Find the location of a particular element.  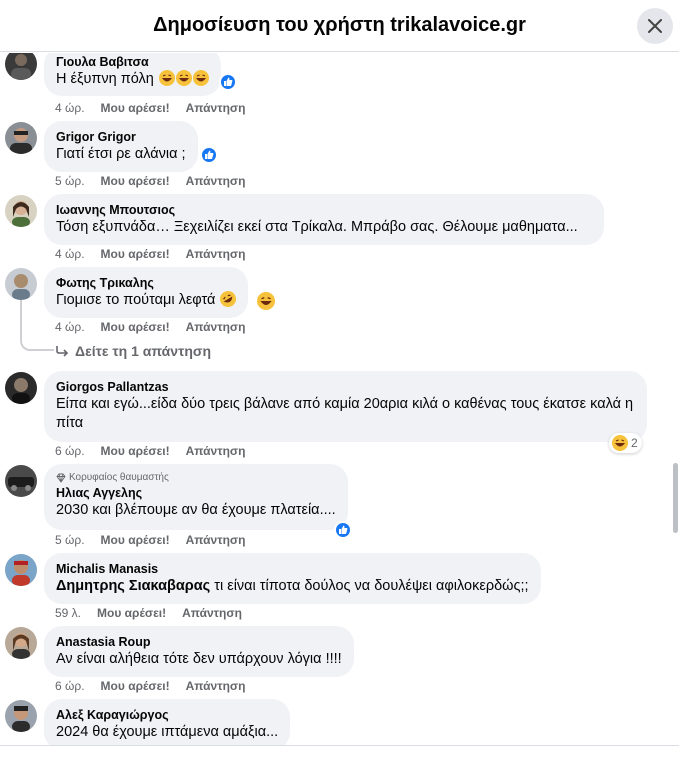

comment-bubble: Grigor Grigor Γιατί έτσι ρε αλάνια ; is located at coordinates (121, 146).